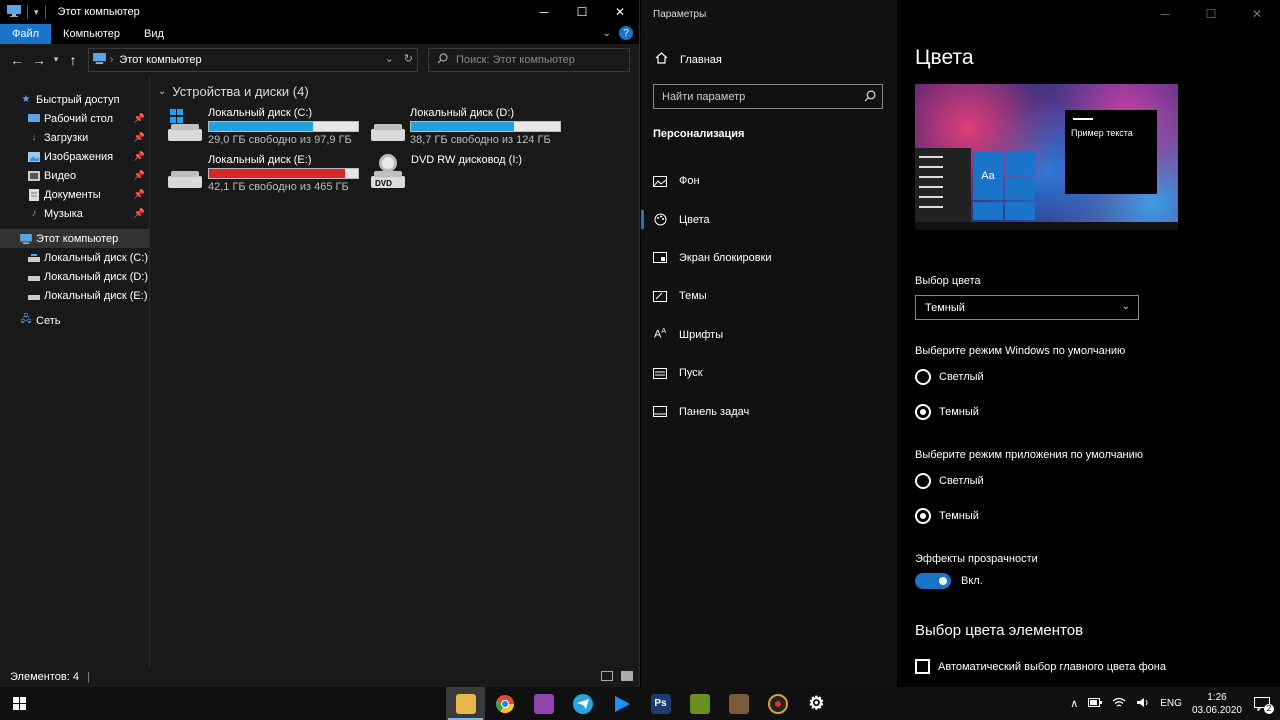 This screenshot has height=720, width=1280. Describe the element at coordinates (680, 14) in the screenshot. I see `settings-title: Параметры` at that location.